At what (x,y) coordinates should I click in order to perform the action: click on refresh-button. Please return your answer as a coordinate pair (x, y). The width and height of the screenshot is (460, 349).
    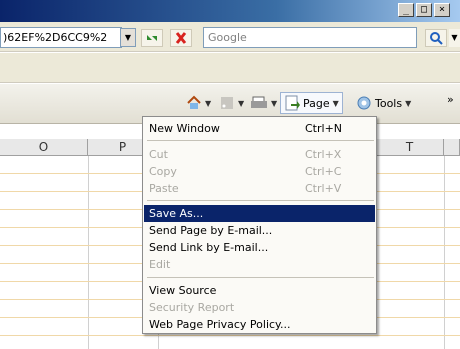
    Looking at the image, I should click on (152, 38).